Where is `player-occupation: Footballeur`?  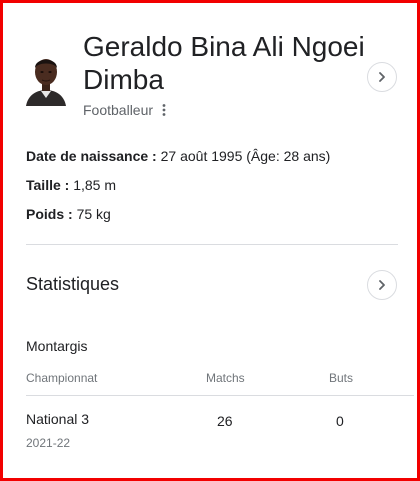
player-occupation: Footballeur is located at coordinates (126, 110).